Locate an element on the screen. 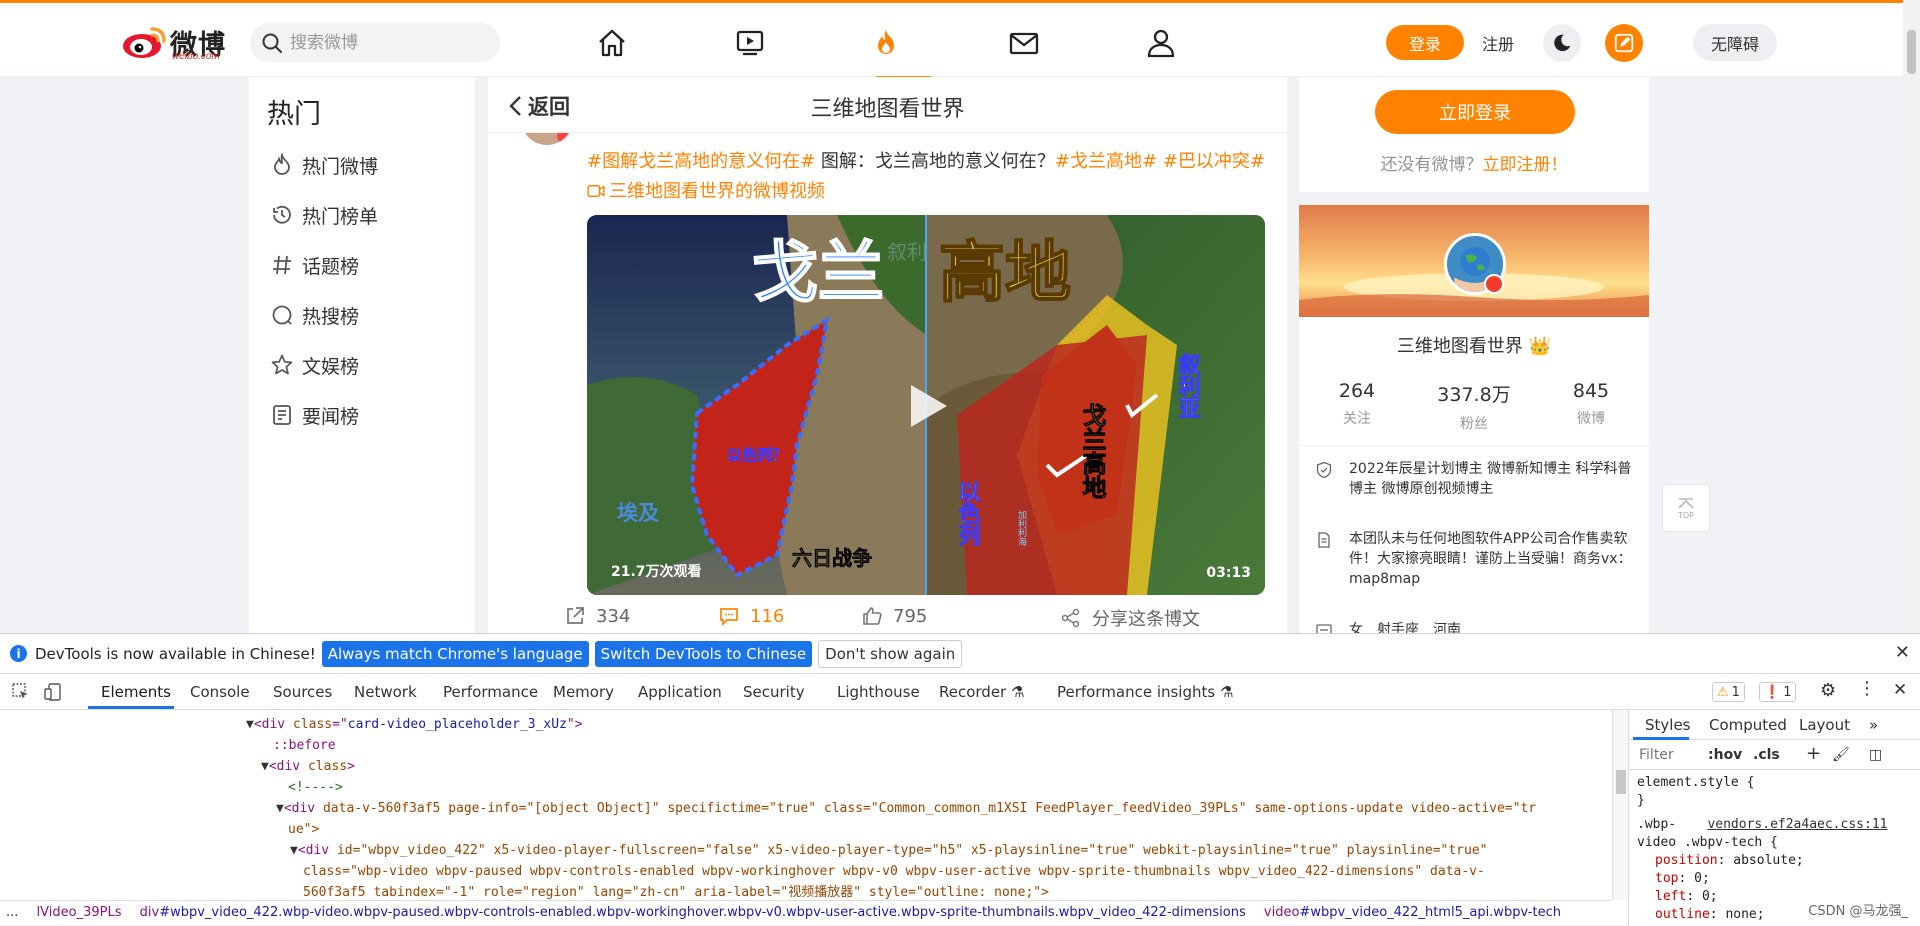 This screenshot has width=1920, height=926. profile-tags-text: 2022年辰星计划博主 微博新知博主 科学科普博主 微博原创视频博主 is located at coordinates (1490, 479).